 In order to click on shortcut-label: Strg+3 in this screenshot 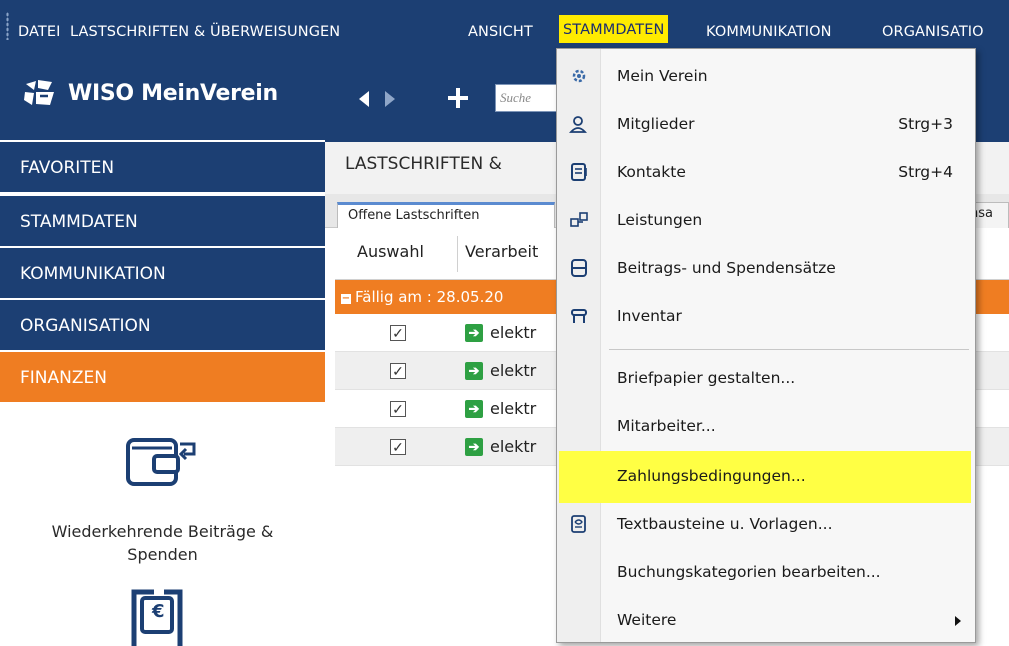, I will do `click(925, 124)`.